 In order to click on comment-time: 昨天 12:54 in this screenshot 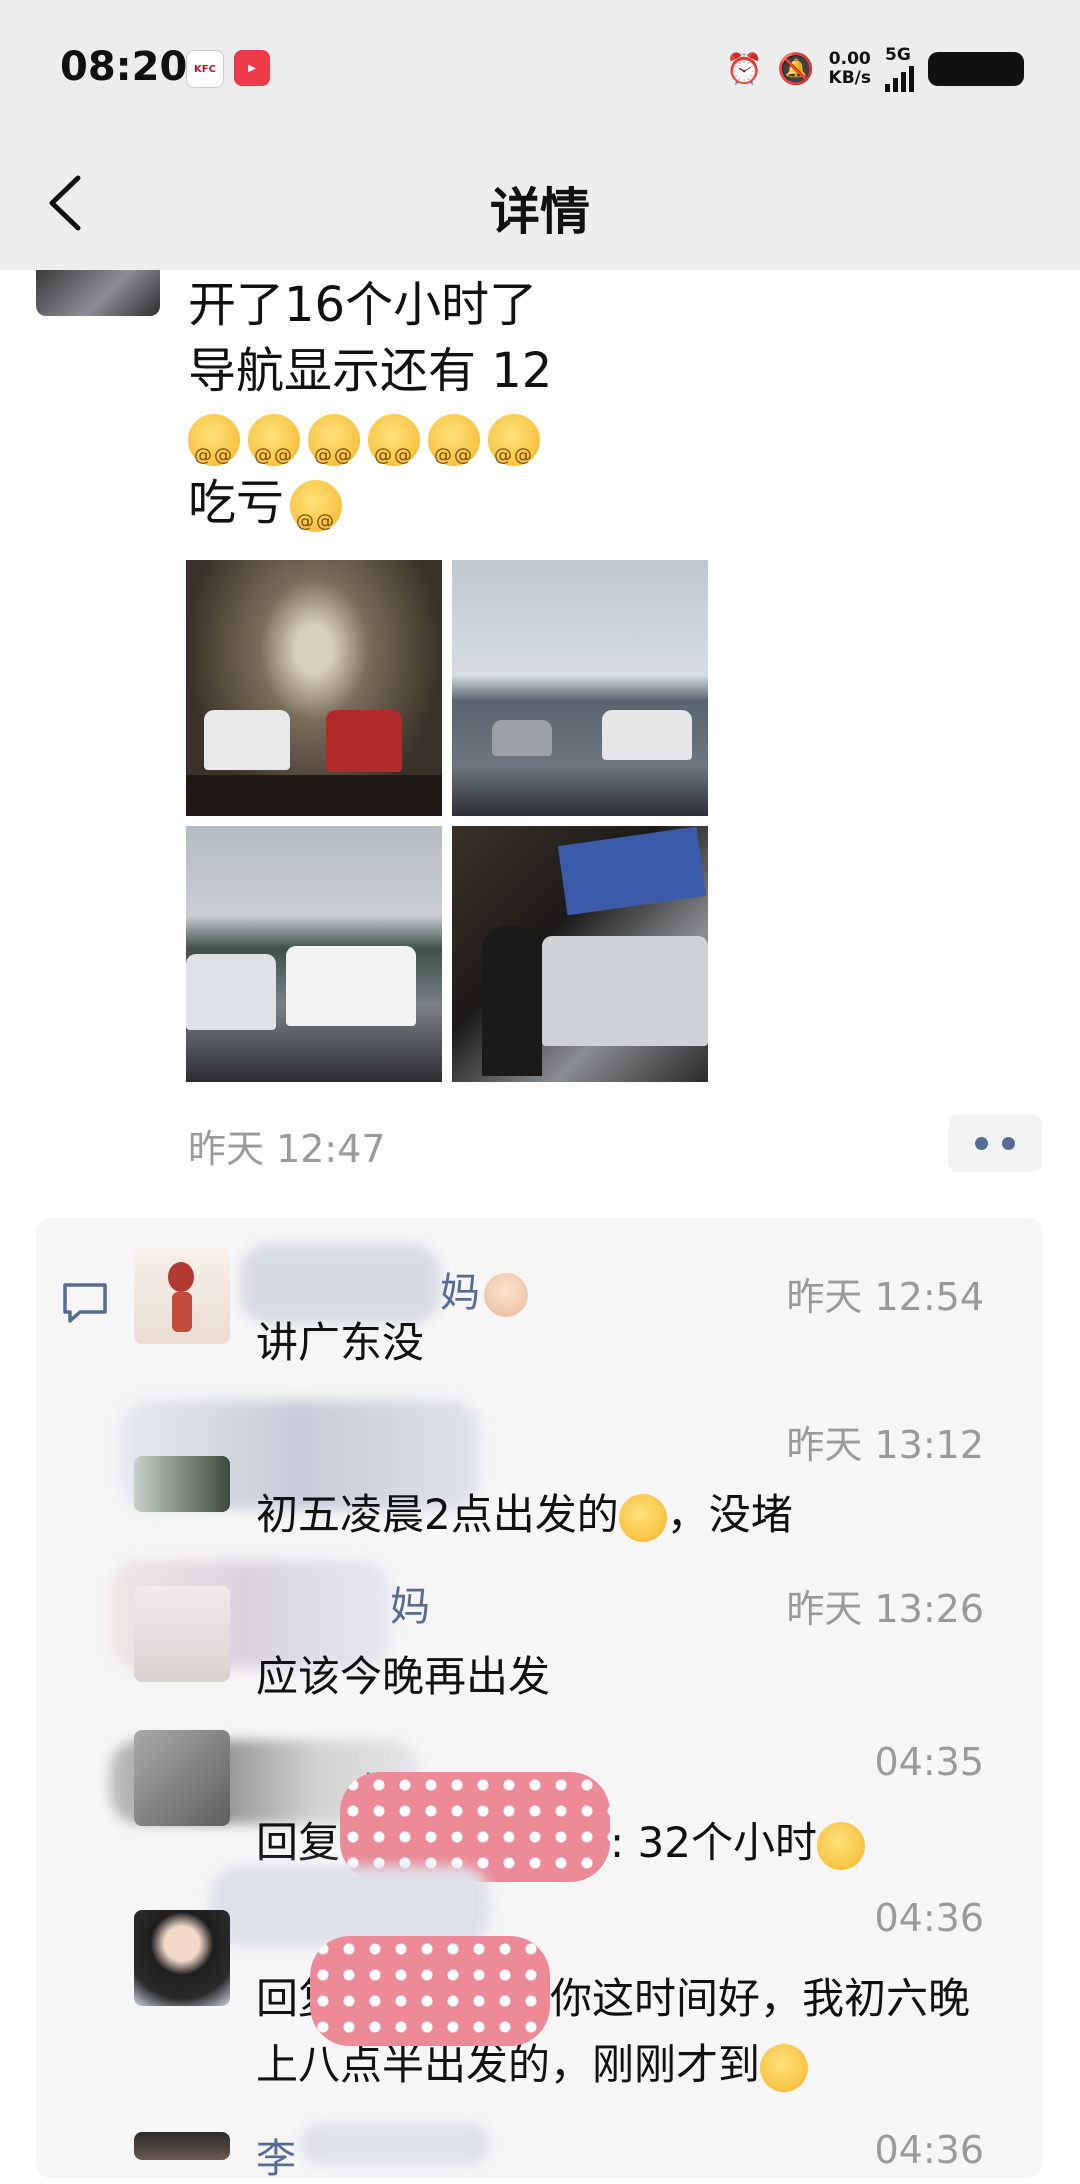, I will do `click(885, 1297)`.